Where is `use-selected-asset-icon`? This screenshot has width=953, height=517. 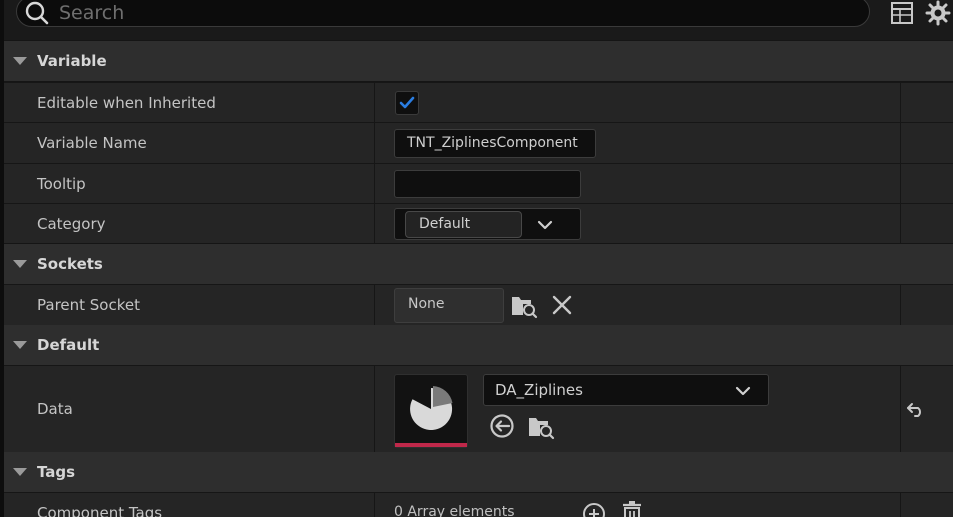
use-selected-asset-icon is located at coordinates (502, 426).